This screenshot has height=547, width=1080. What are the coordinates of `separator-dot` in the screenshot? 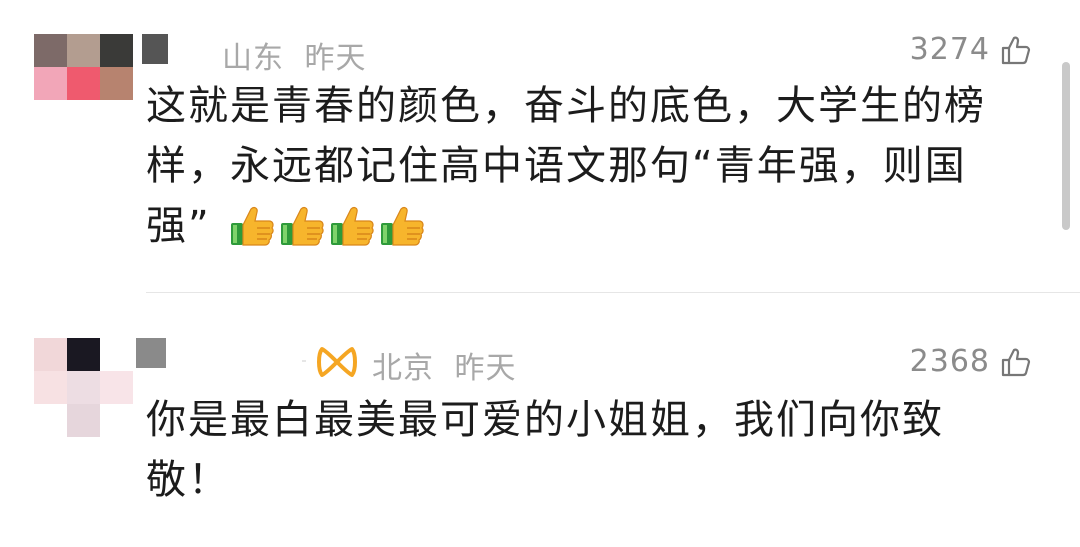 It's located at (304, 361).